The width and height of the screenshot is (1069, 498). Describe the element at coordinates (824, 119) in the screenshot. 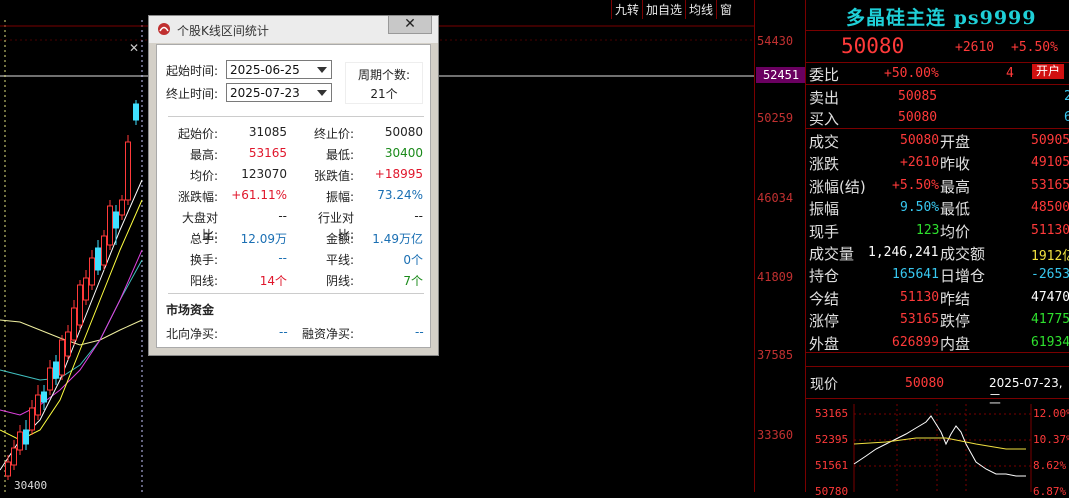

I see `buy-label: 买入` at that location.